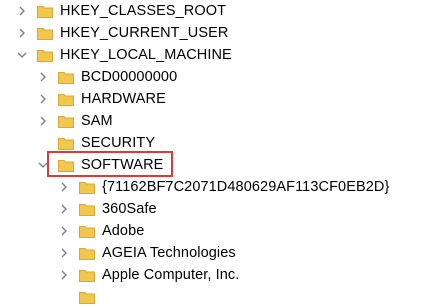 Image resolution: width=426 pixels, height=308 pixels. Describe the element at coordinates (129, 209) in the screenshot. I see `tree-node-label: 360Safe` at that location.